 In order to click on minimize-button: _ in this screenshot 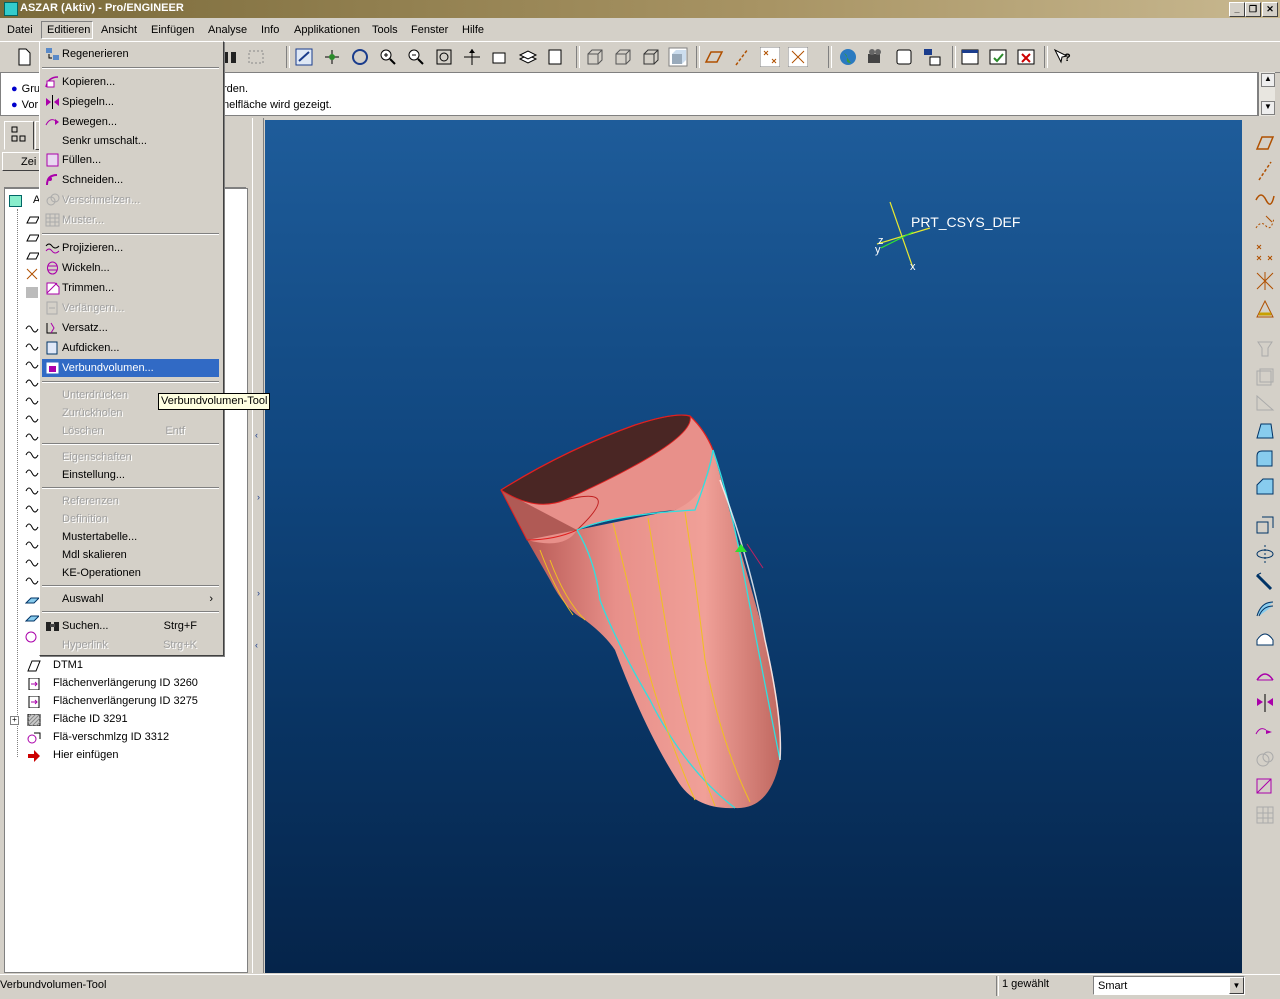, I will do `click(1237, 9)`.